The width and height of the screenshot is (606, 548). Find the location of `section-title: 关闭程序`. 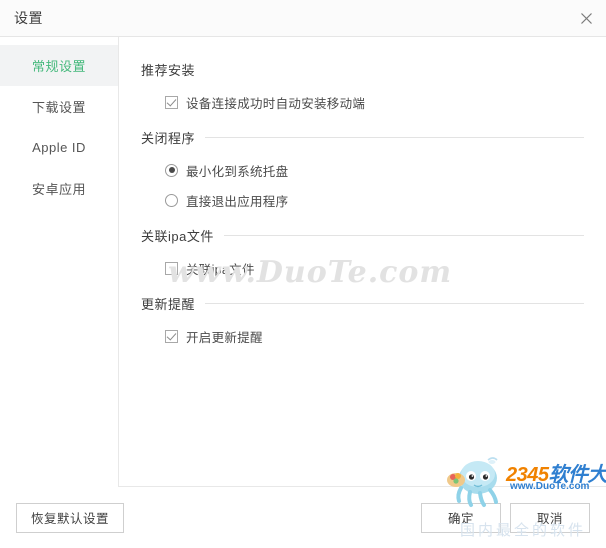

section-title: 关闭程序 is located at coordinates (168, 138).